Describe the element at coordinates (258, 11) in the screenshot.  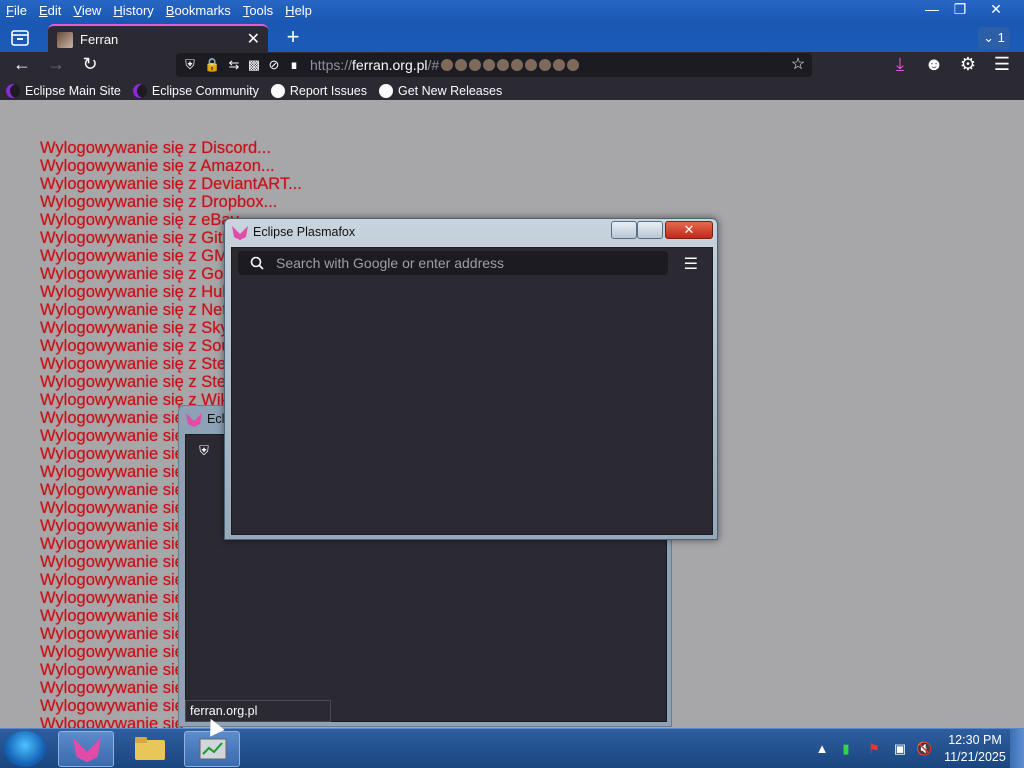
I see `menu-tools: Tools` at that location.